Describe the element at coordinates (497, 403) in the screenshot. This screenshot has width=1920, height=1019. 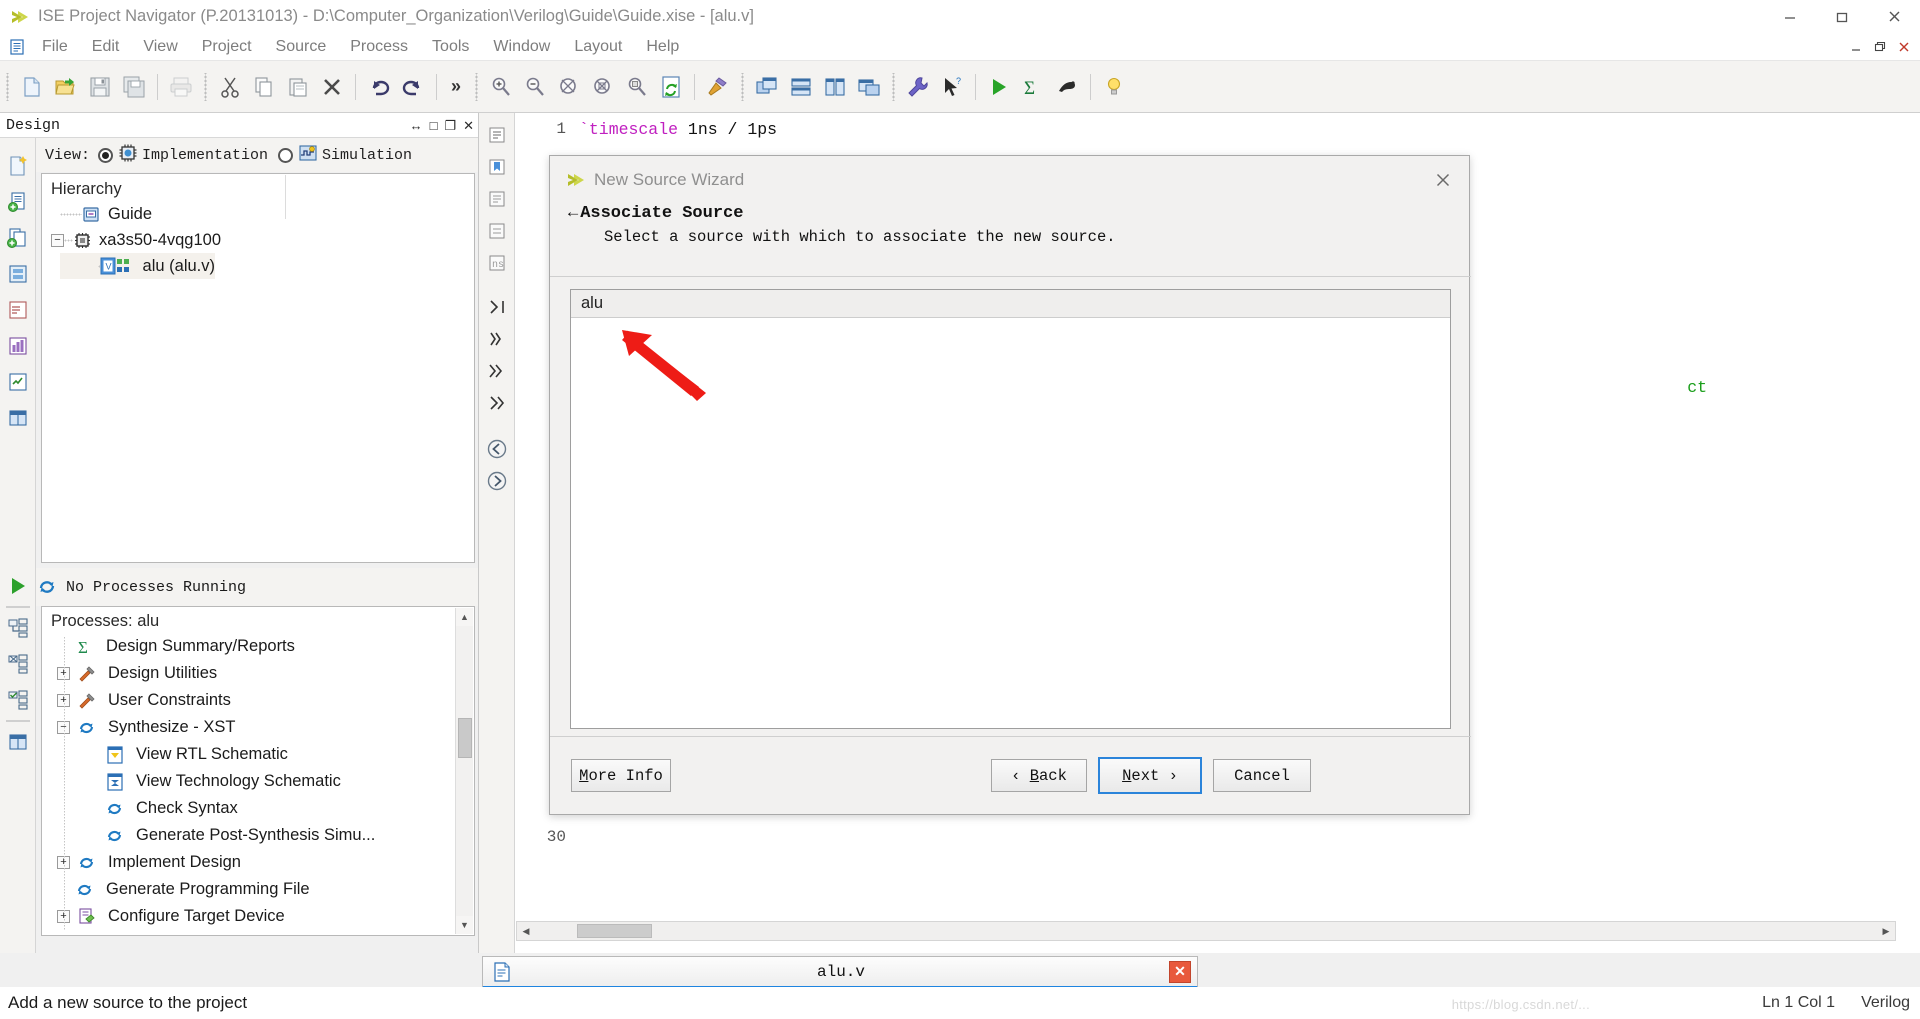
I see `uncomment-icon` at that location.